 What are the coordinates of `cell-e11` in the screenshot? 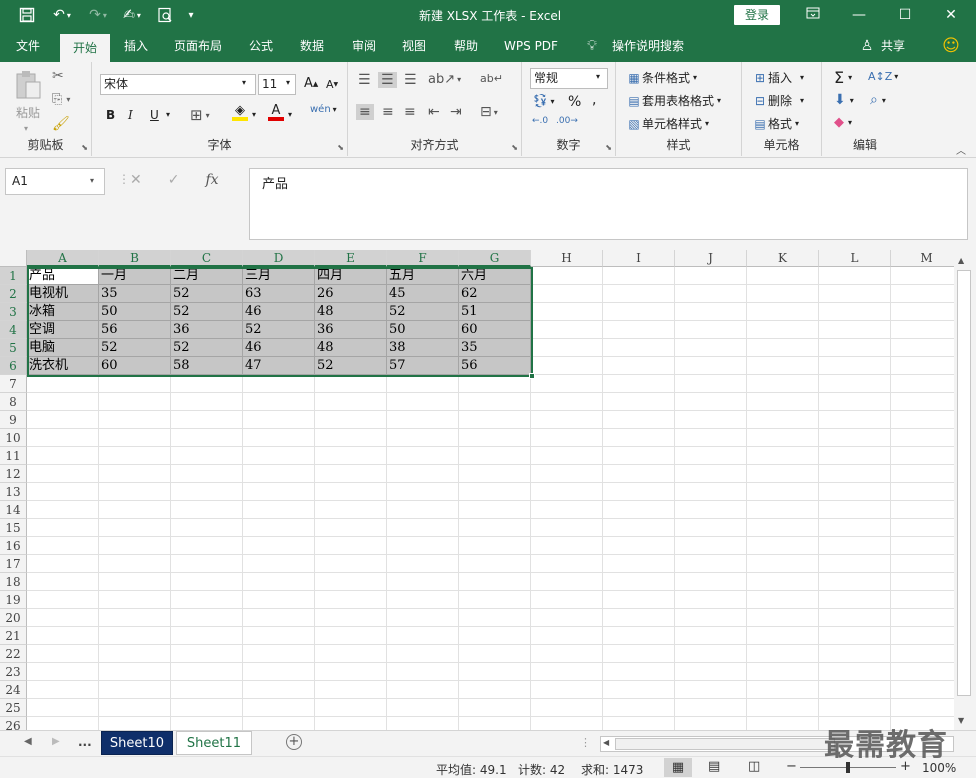 It's located at (351, 456).